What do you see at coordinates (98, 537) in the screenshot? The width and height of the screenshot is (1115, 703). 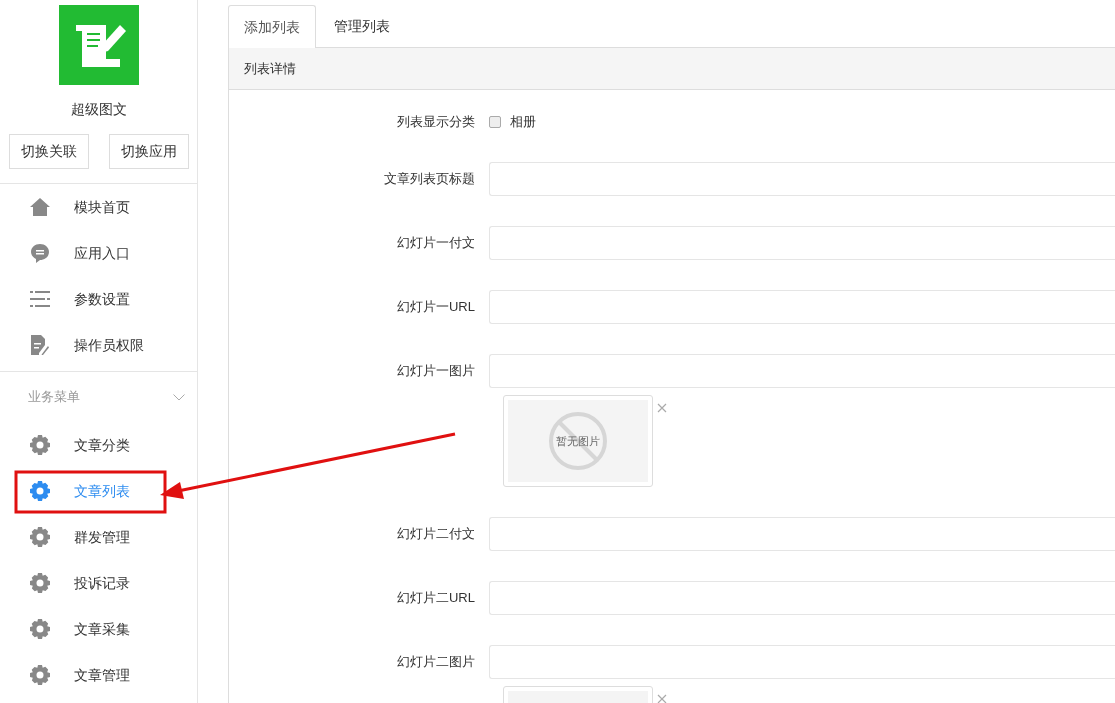 I see `sidebar-item: 群发管理` at bounding box center [98, 537].